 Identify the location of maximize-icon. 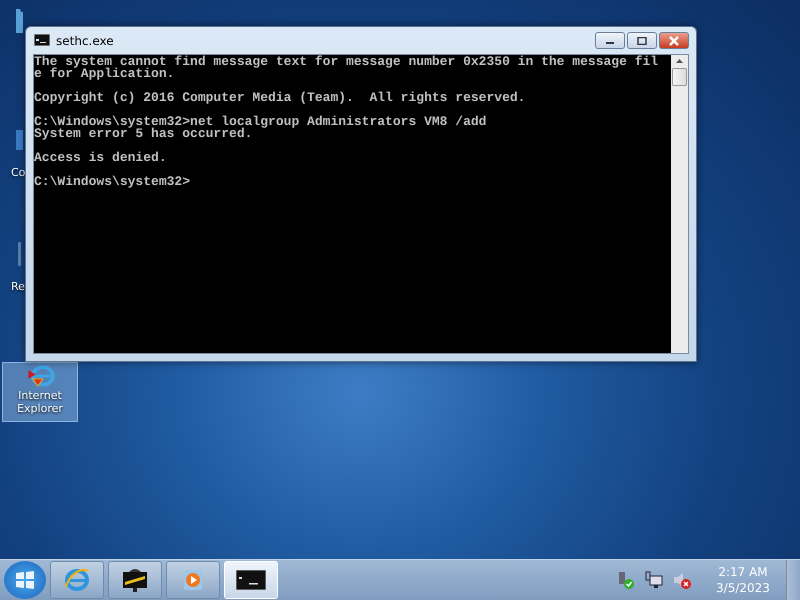
(642, 40).